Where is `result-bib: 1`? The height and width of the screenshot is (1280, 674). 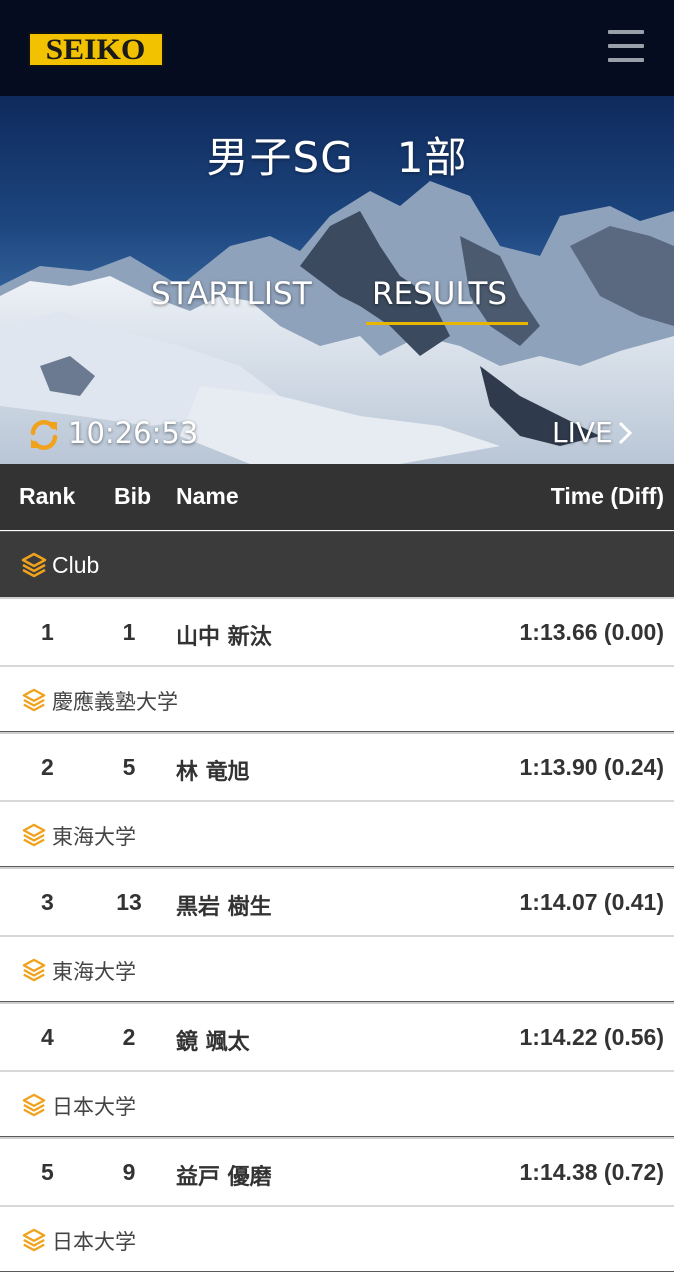 result-bib: 1 is located at coordinates (129, 632).